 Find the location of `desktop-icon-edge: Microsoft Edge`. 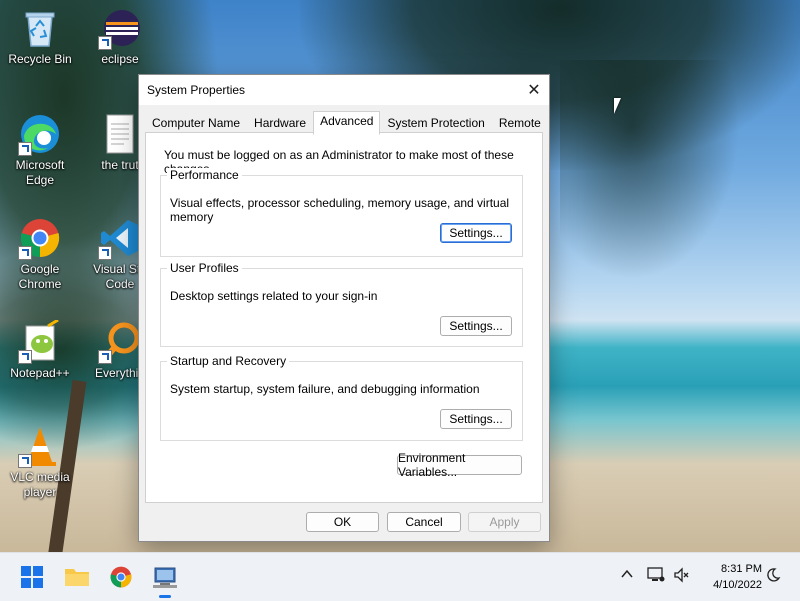

desktop-icon-edge: Microsoft Edge is located at coordinates (40, 150).